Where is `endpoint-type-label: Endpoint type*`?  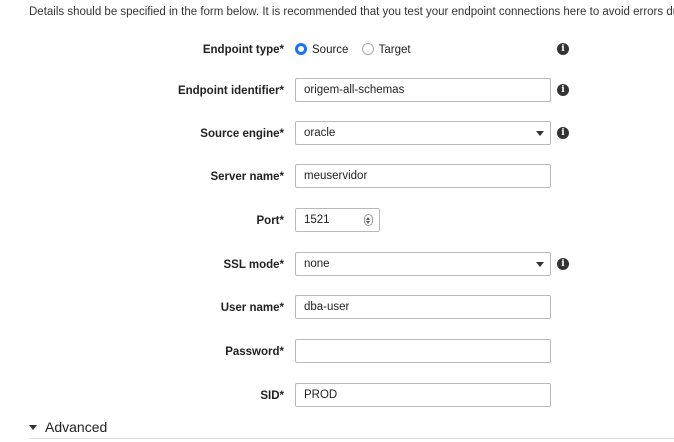 endpoint-type-label: Endpoint type* is located at coordinates (243, 50).